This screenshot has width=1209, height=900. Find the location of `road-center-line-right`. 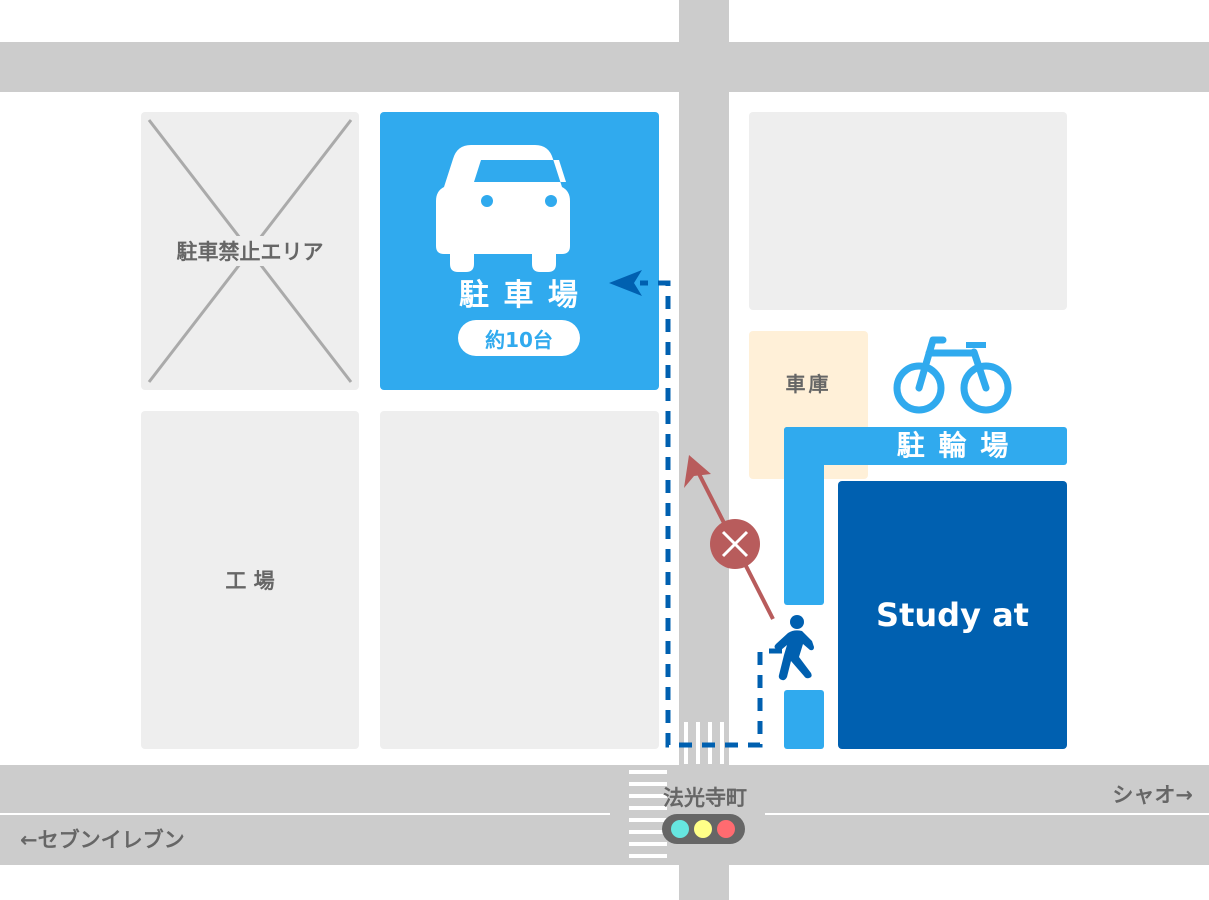

road-center-line-right is located at coordinates (987, 814).